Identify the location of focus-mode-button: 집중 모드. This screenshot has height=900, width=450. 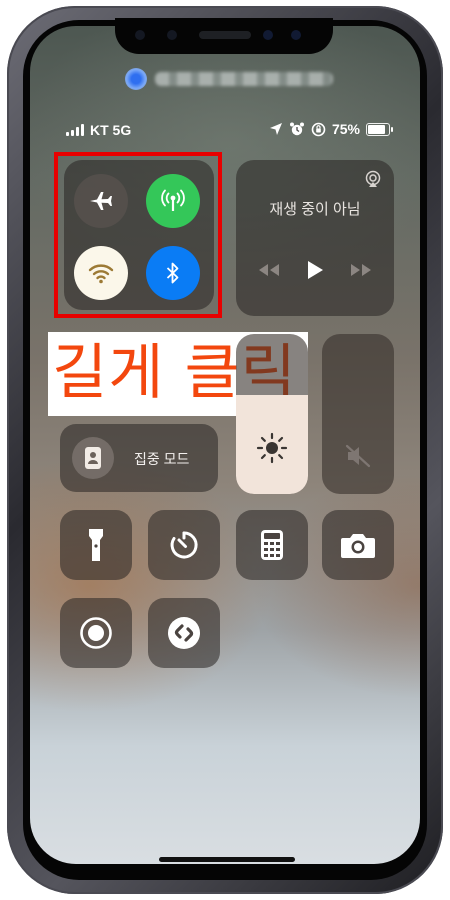
(139, 458).